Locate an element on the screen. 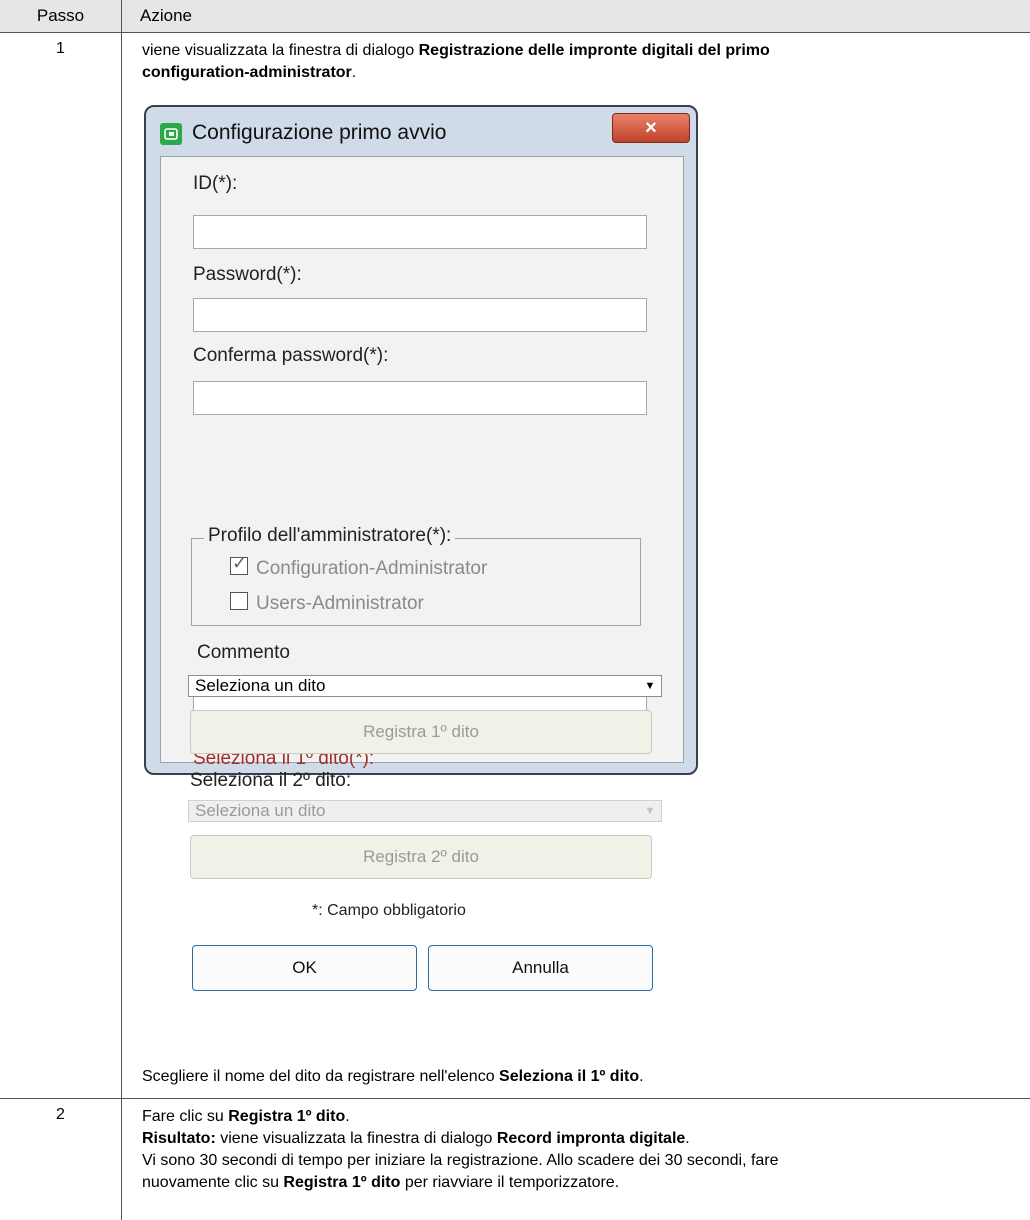 Image resolution: width=1030 pixels, height=1220 pixels. record-finger2-button: Registra 2º dito is located at coordinates (421, 857).